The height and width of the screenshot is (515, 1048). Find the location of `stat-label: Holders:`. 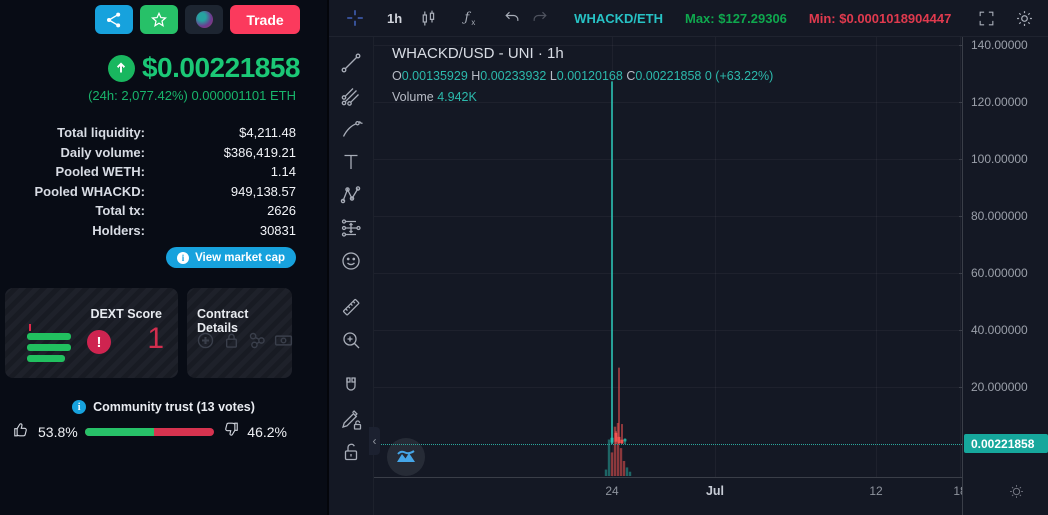

stat-label: Holders: is located at coordinates (118, 230).